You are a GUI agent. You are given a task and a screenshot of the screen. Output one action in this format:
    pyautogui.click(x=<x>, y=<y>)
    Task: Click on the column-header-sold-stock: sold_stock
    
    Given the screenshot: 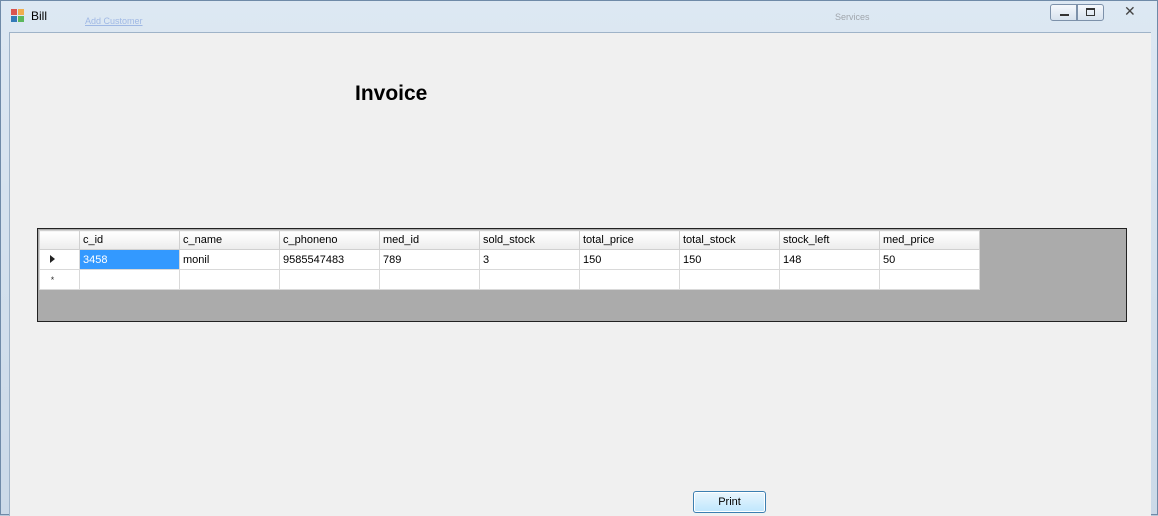 What is the action you would take?
    pyautogui.click(x=529, y=240)
    